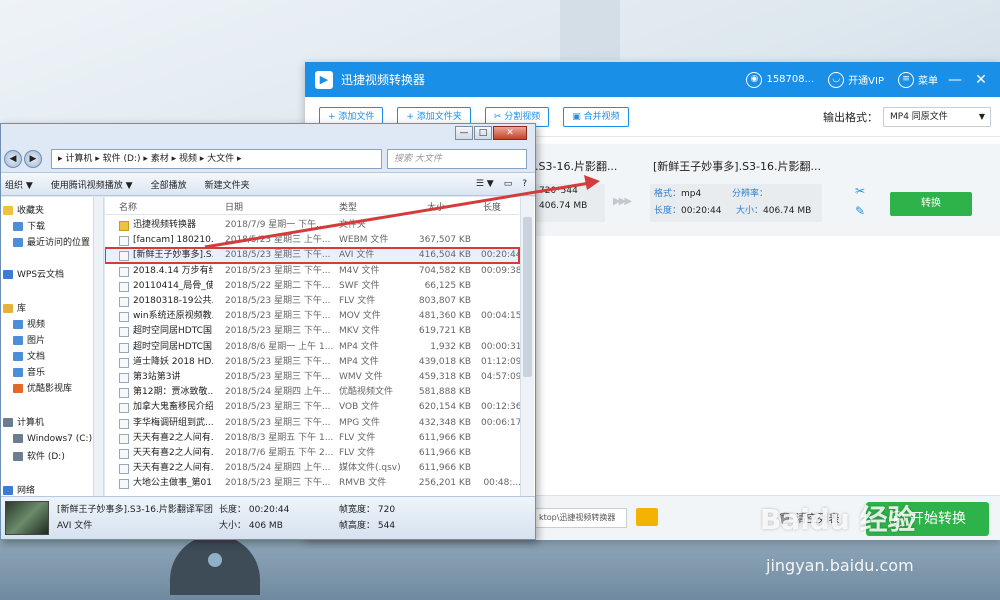  What do you see at coordinates (860, 191) in the screenshot?
I see `cut-icon: ✂` at bounding box center [860, 191].